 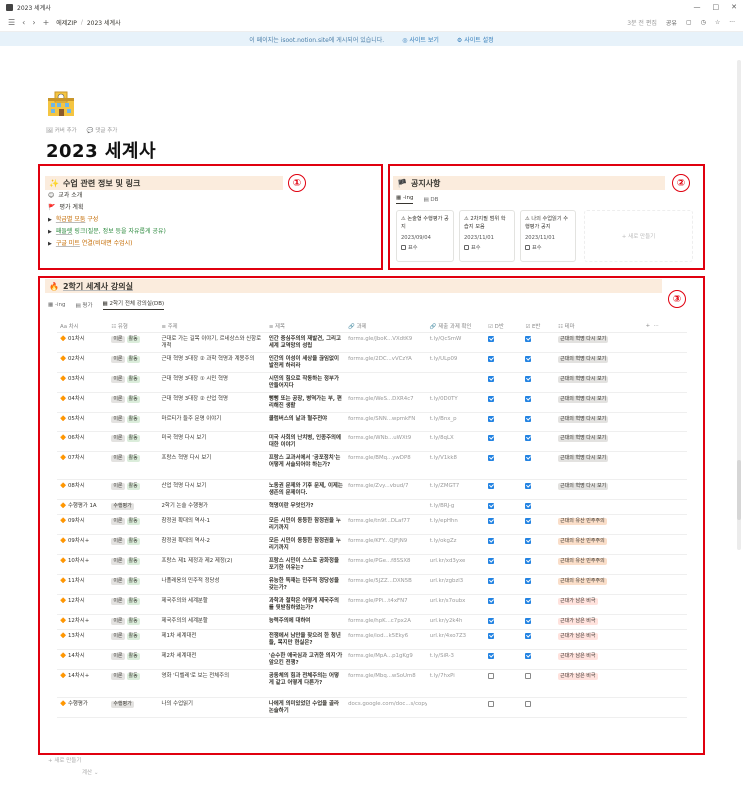 What do you see at coordinates (379, 438) in the screenshot?
I see `assignment-link: forms.gle/WNb...uWXt9` at bounding box center [379, 438].